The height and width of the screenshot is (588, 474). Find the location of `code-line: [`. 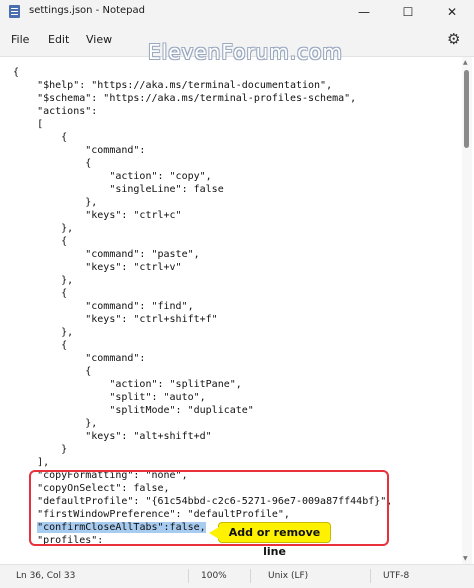

code-line: [ is located at coordinates (28, 124).